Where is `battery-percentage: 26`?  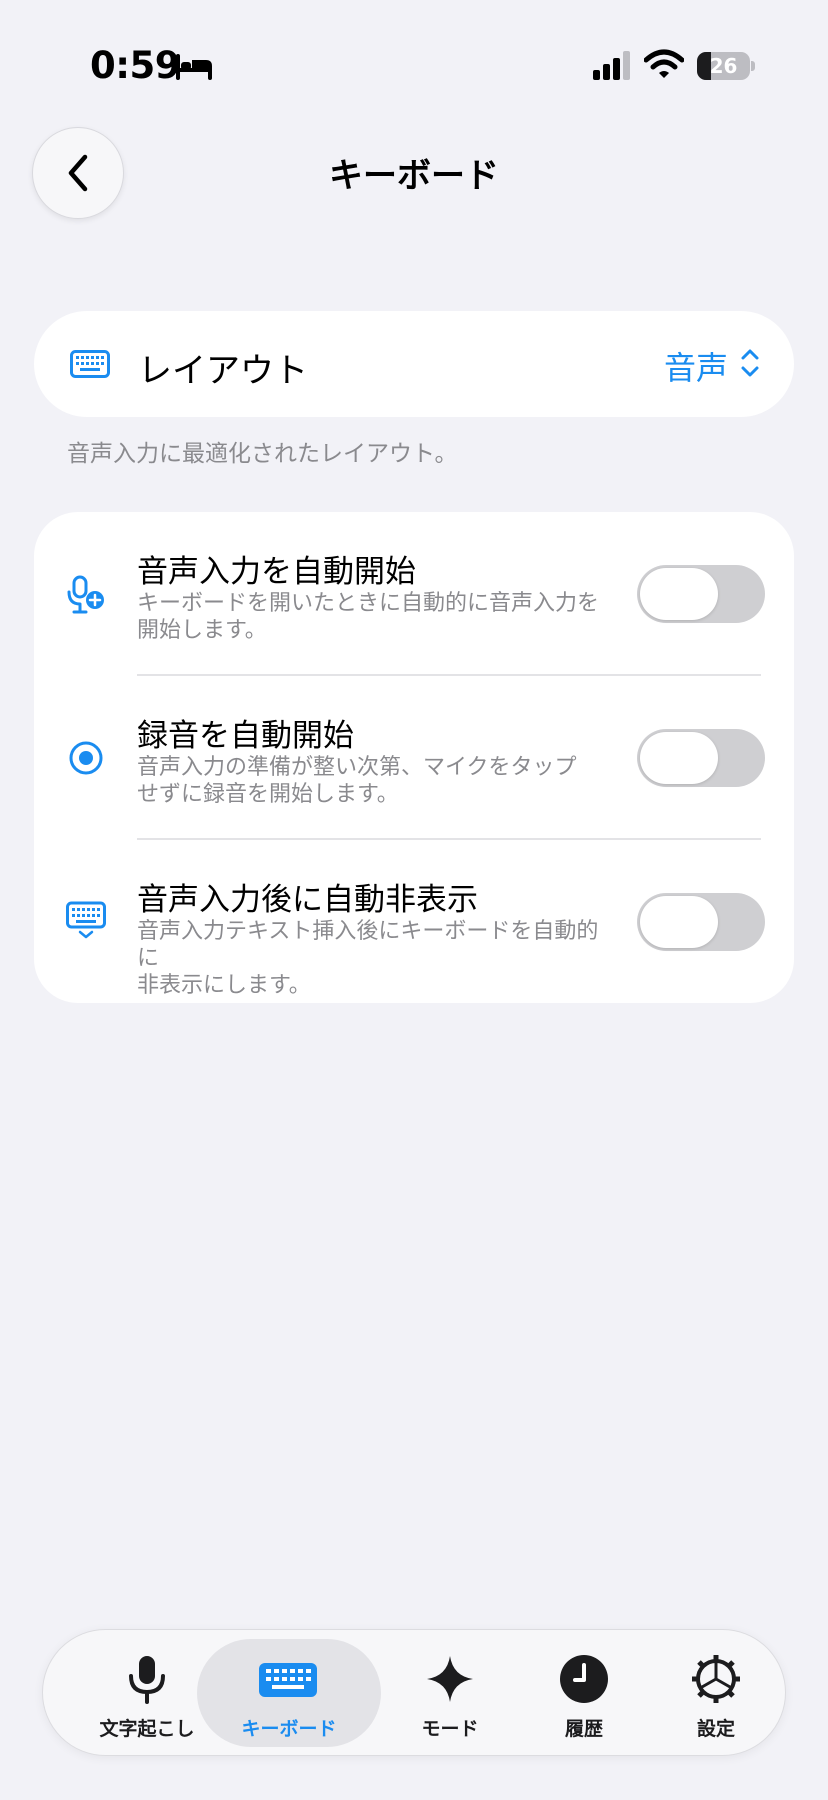
battery-percentage: 26 is located at coordinates (723, 66).